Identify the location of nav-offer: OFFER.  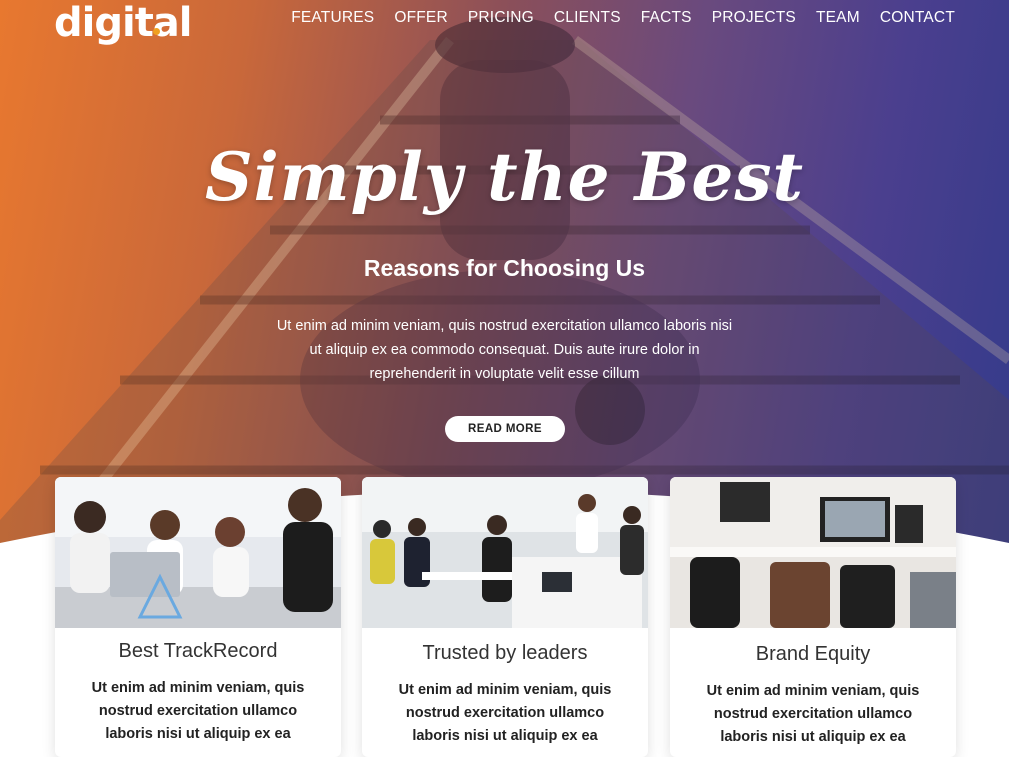
(421, 18).